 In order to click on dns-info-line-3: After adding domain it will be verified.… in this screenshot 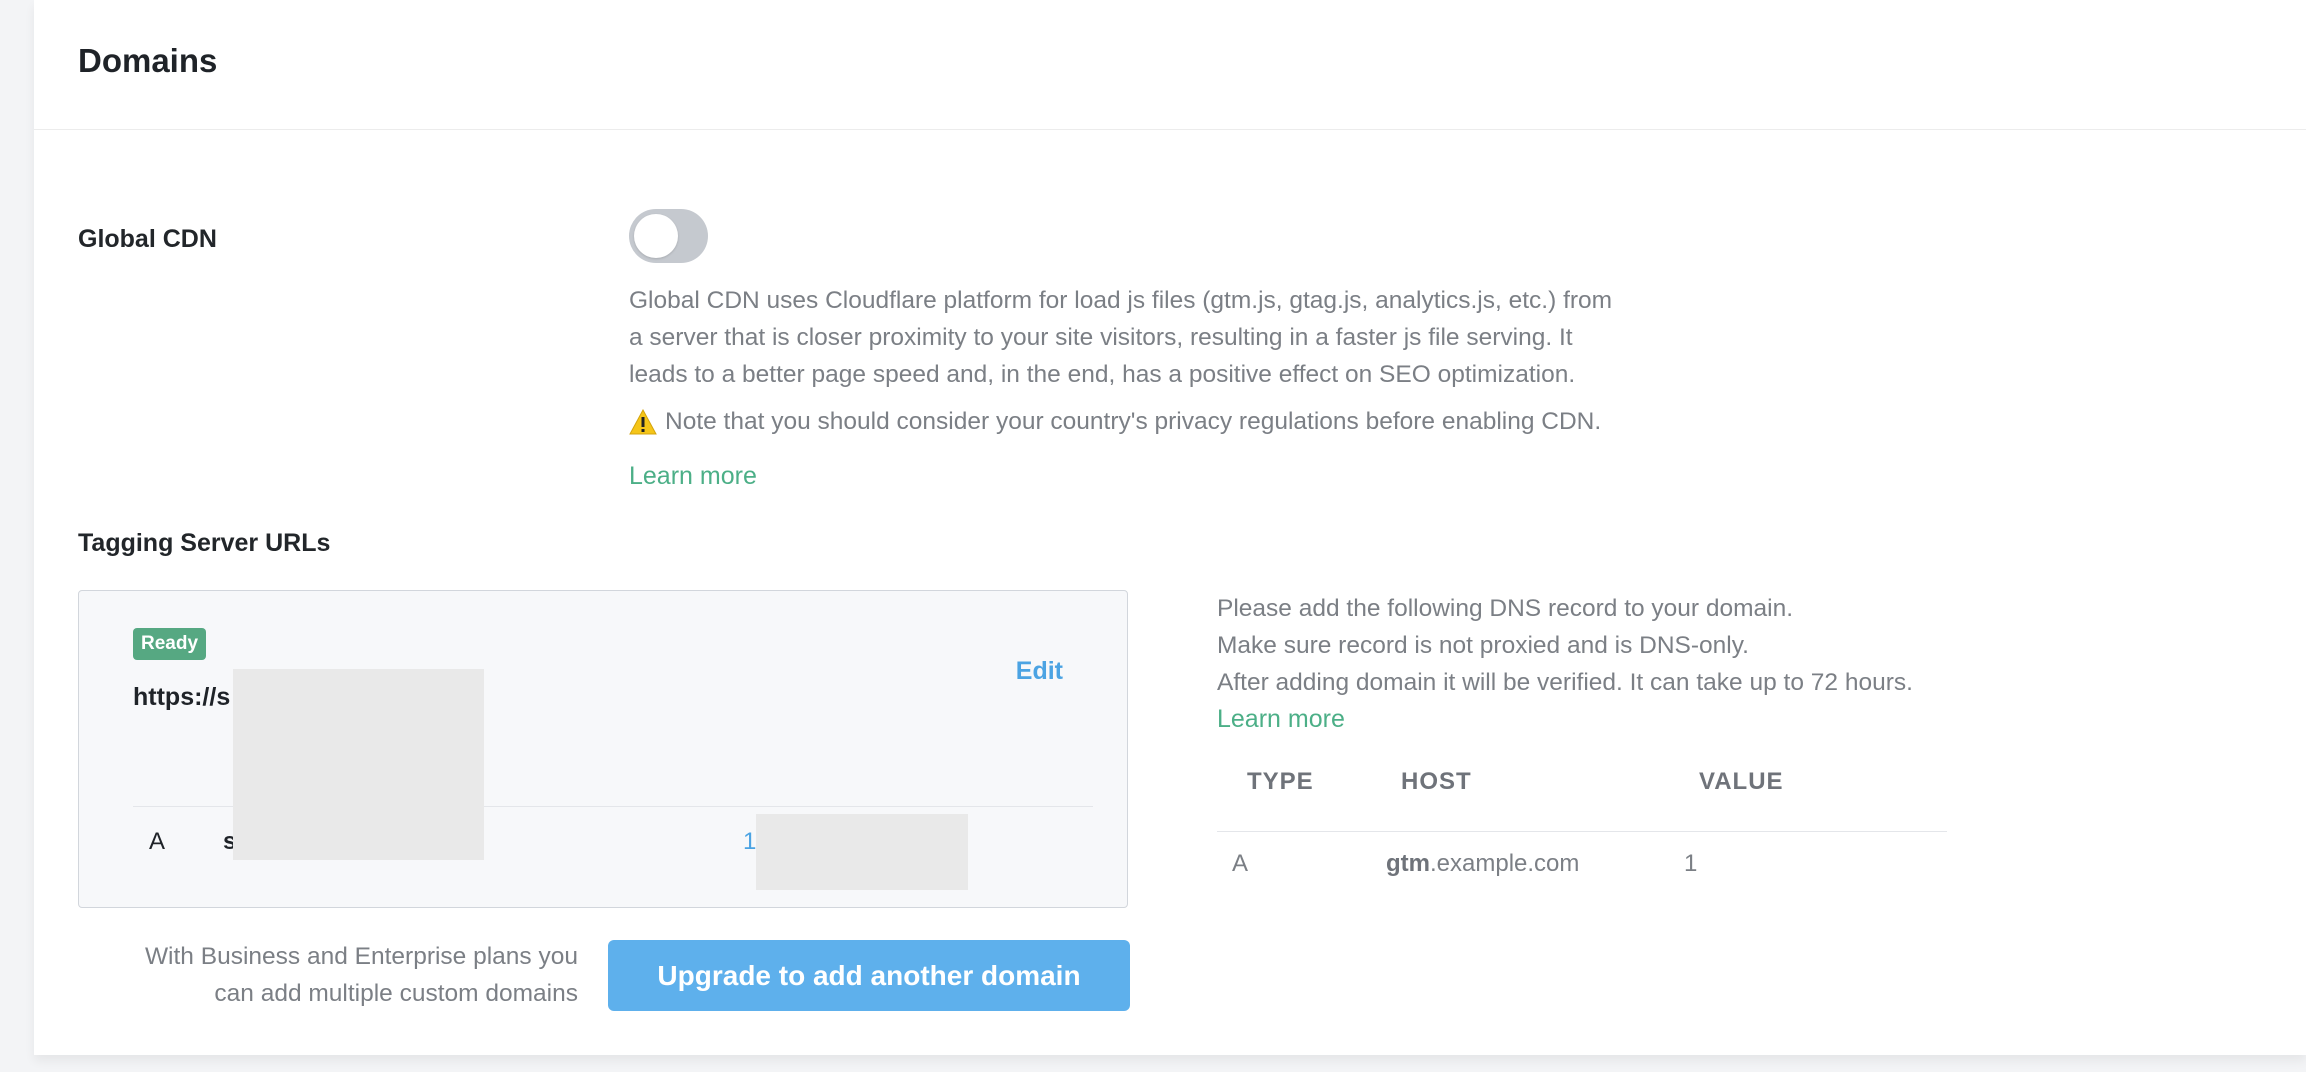, I will do `click(1565, 682)`.